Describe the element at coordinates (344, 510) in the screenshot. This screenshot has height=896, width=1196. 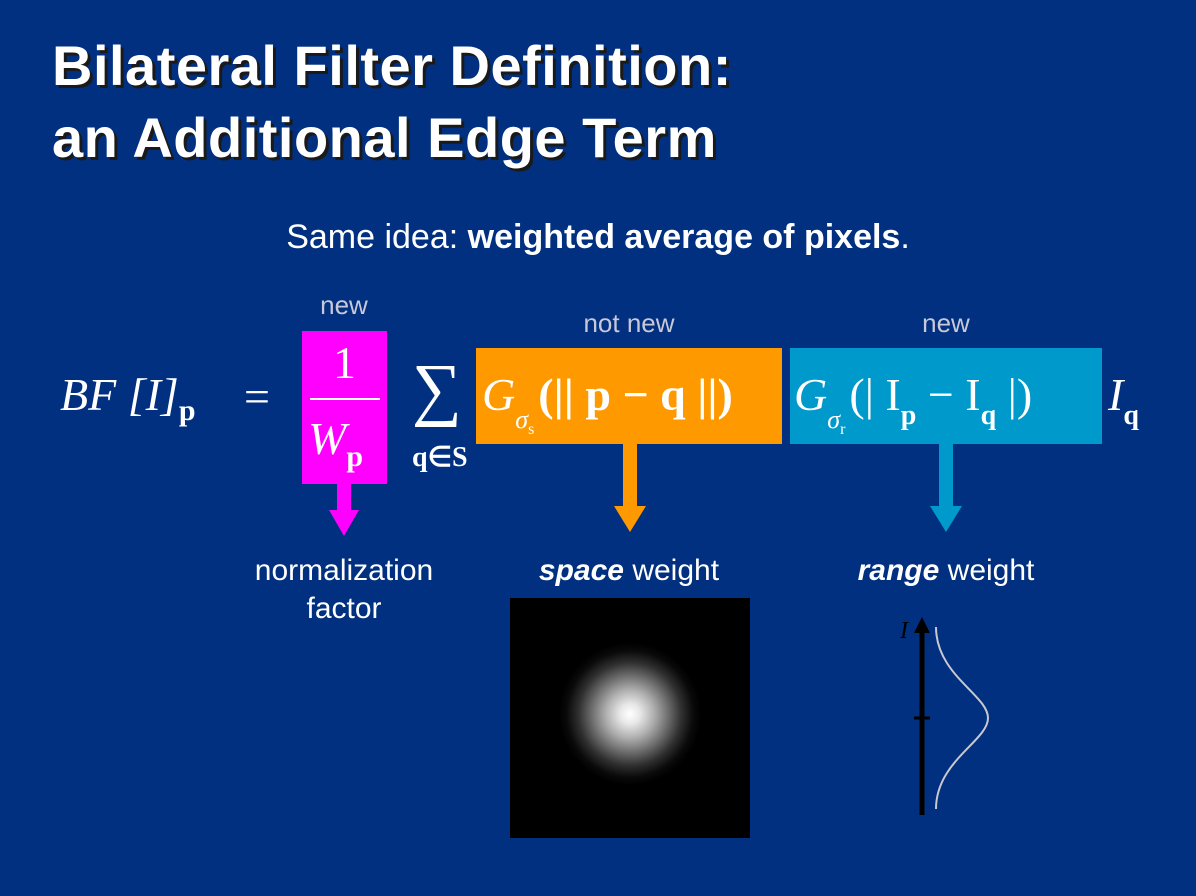
I see `normalization-arrow` at that location.